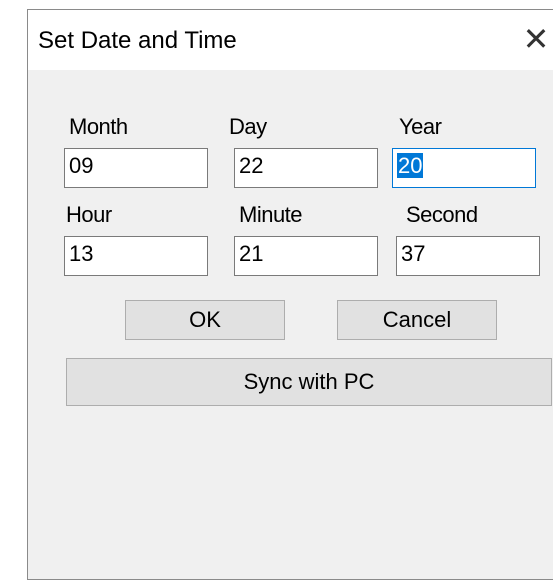 The height and width of the screenshot is (582, 553). Describe the element at coordinates (136, 168) in the screenshot. I see `month-field: 09` at that location.